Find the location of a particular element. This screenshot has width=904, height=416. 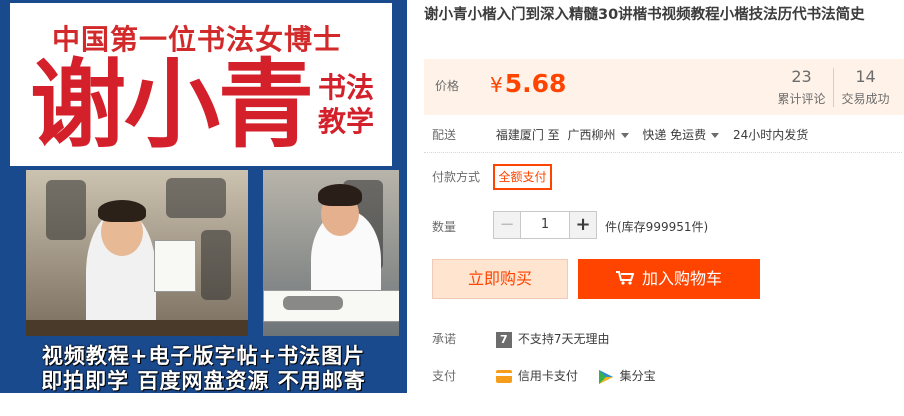

shipping-select: 快递 免运费 is located at coordinates (681, 134).